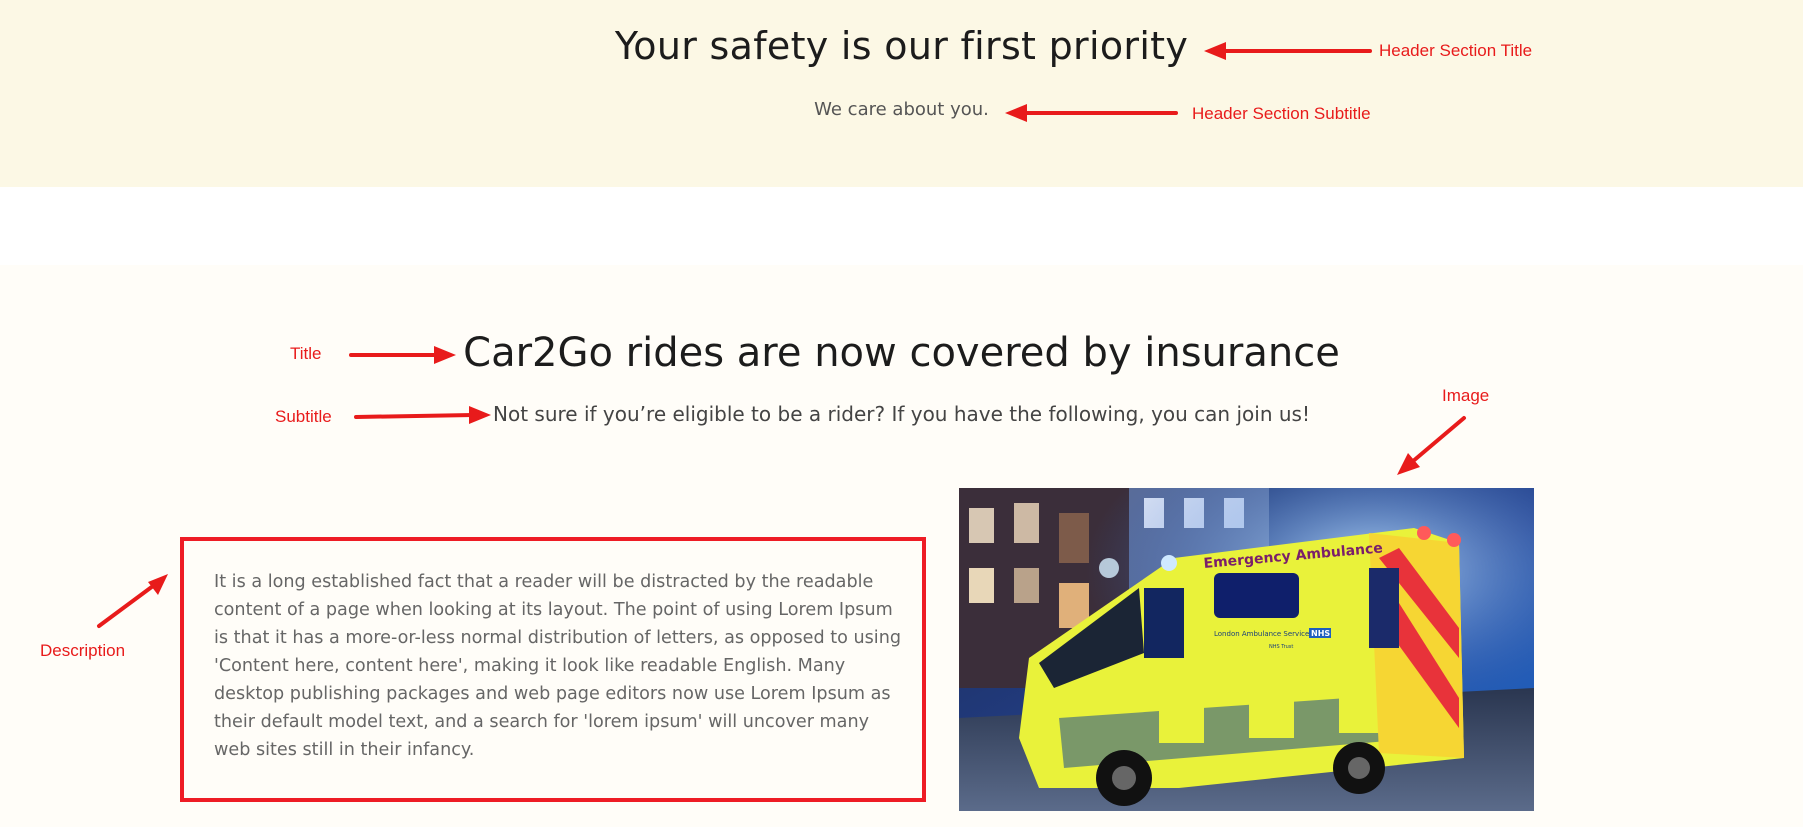 This screenshot has width=1803, height=827. What do you see at coordinates (1281, 113) in the screenshot?
I see `annotation-header-subtitle: Header Section Subtitle` at bounding box center [1281, 113].